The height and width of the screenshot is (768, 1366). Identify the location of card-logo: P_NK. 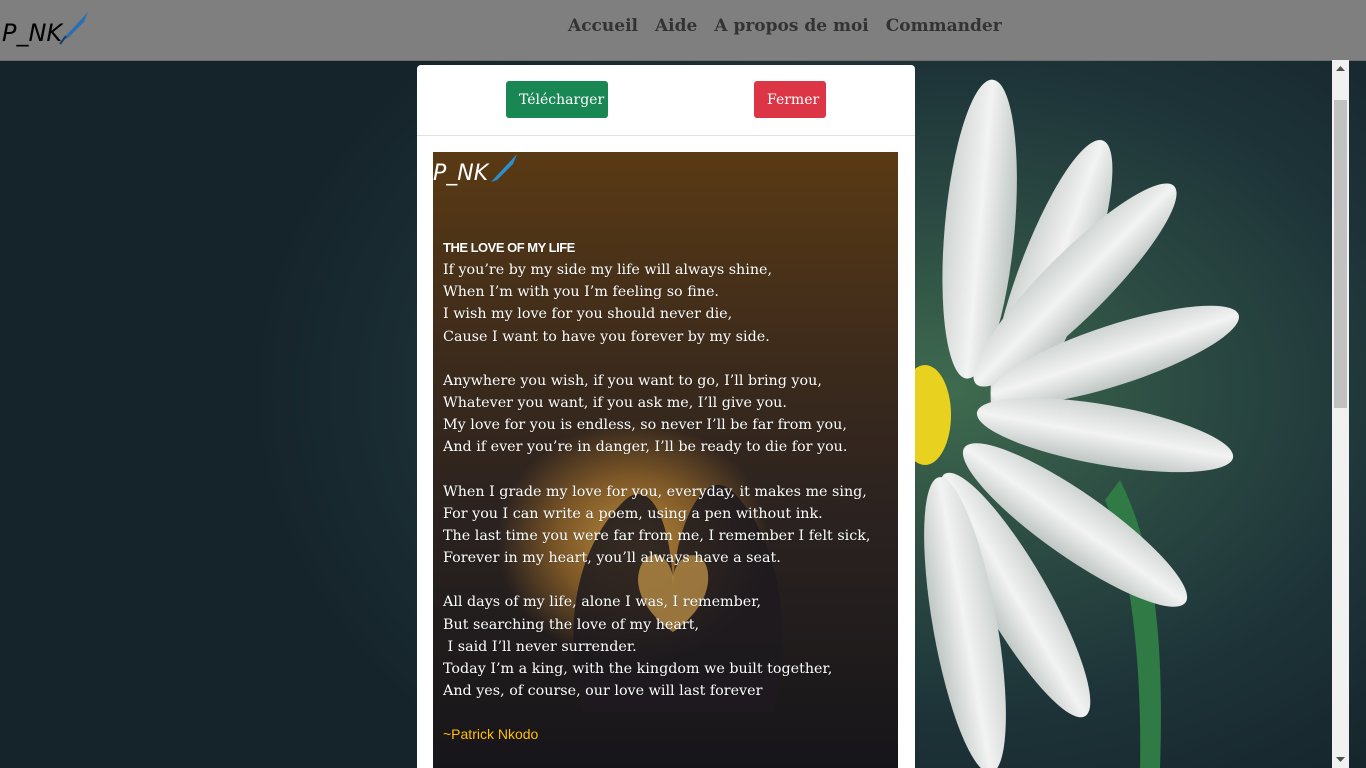
(475, 170).